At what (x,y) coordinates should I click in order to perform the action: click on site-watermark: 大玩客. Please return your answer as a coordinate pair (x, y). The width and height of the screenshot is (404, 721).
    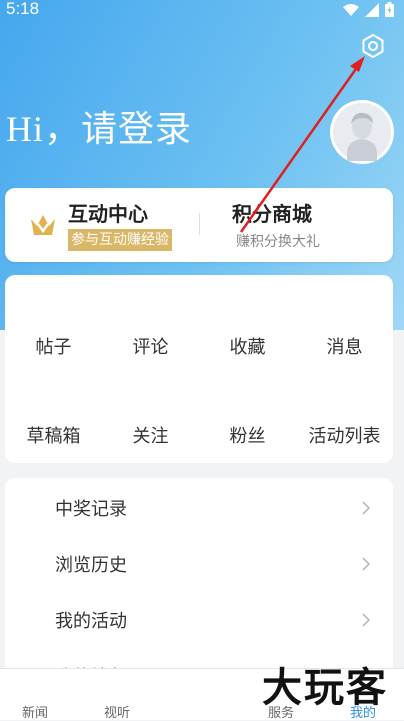
    Looking at the image, I should click on (325, 688).